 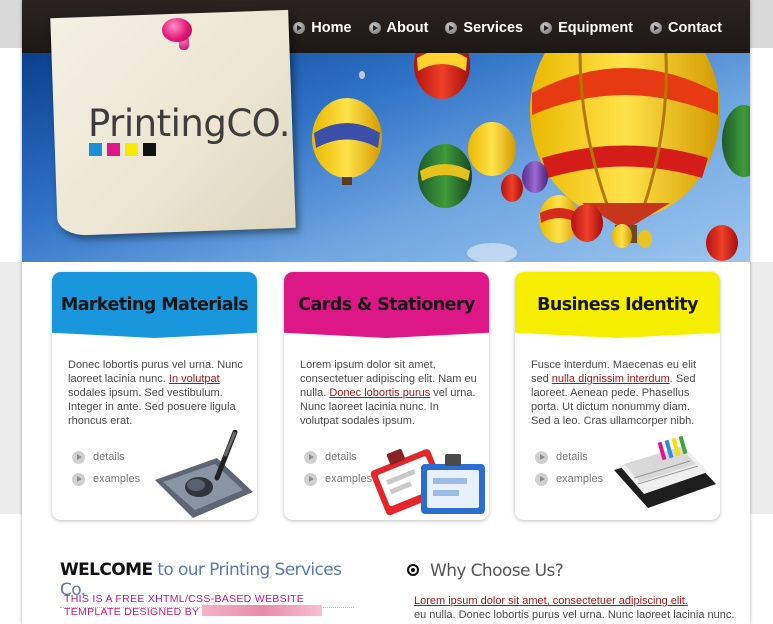 What do you see at coordinates (497, 571) in the screenshot?
I see `why-choose-us-heading: Why Choose Us?` at bounding box center [497, 571].